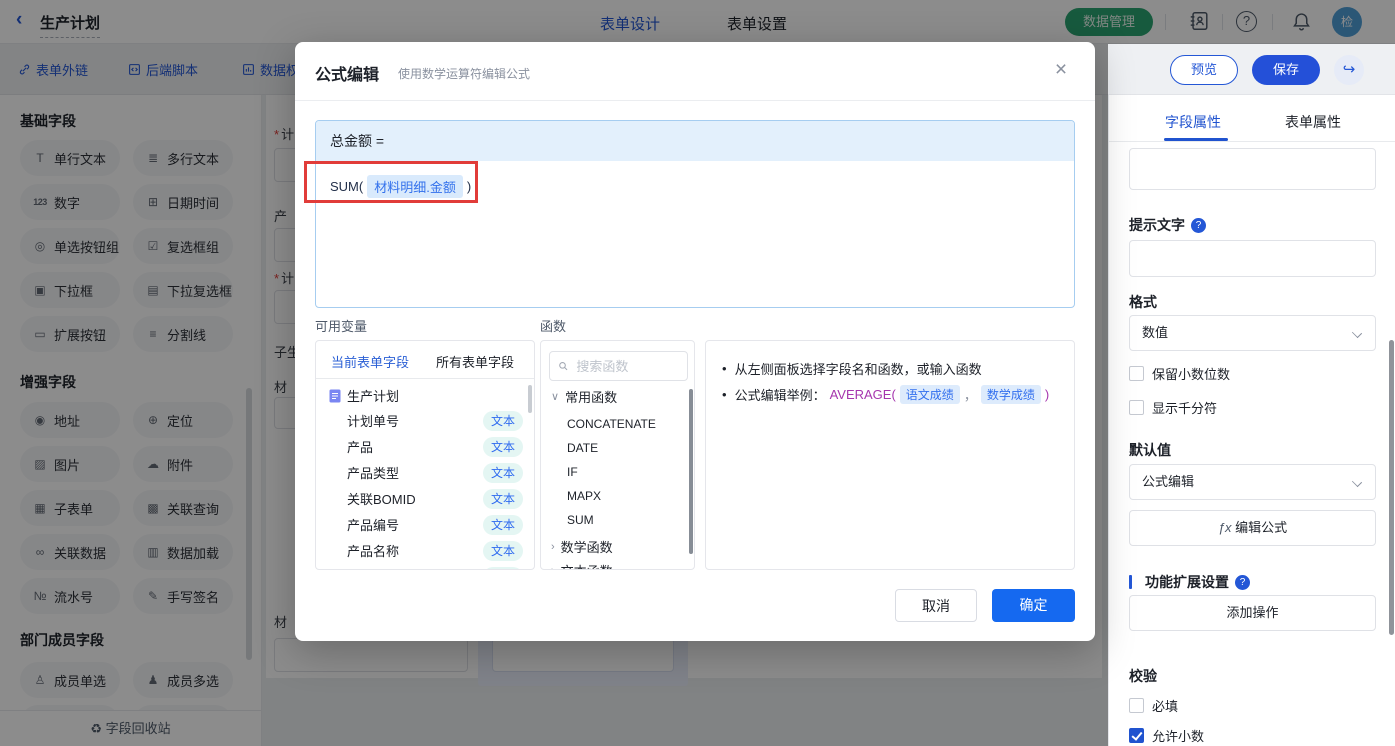 Image resolution: width=1395 pixels, height=746 pixels. What do you see at coordinates (584, 496) in the screenshot?
I see `function-item: MAPX` at bounding box center [584, 496].